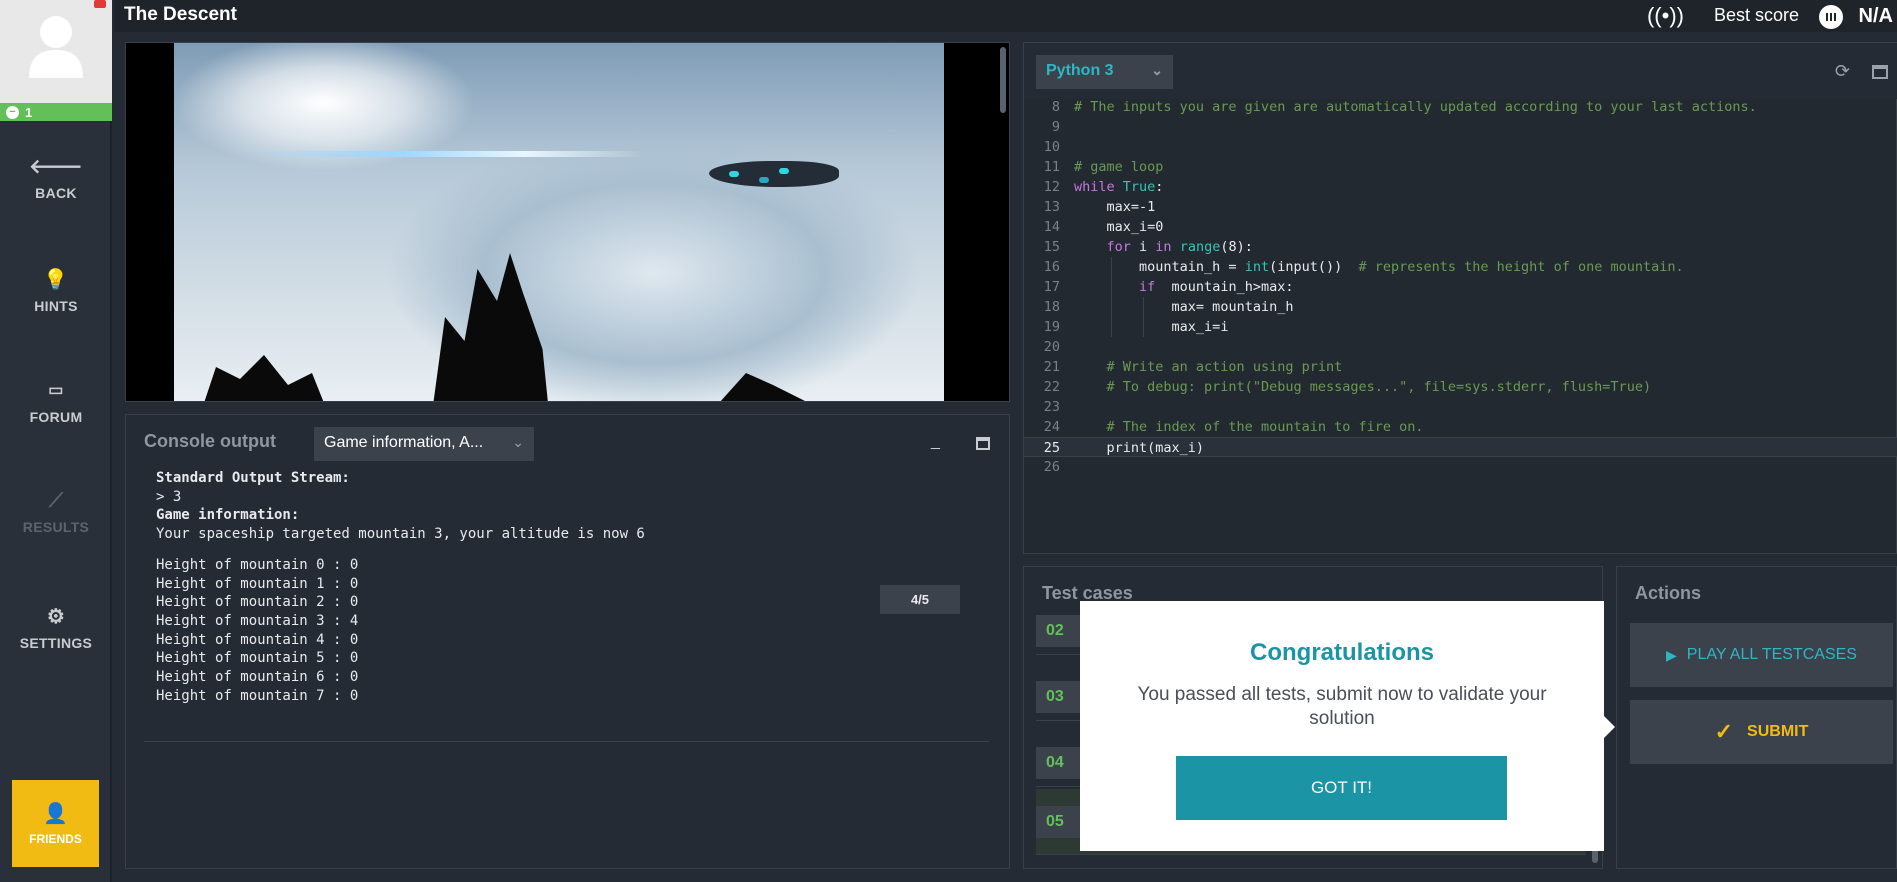  I want to click on code-line: 26, so click(1460, 467).